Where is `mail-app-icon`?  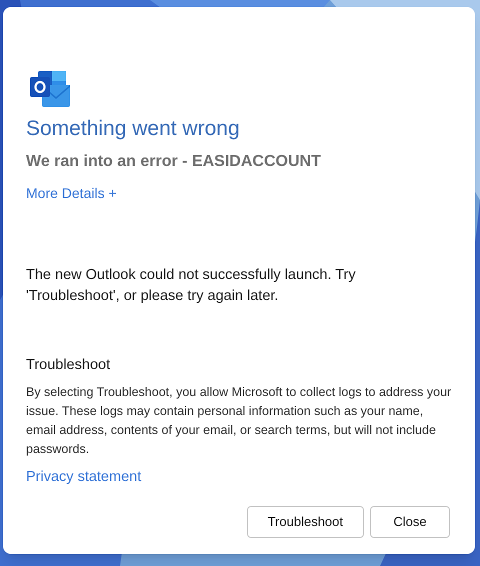 mail-app-icon is located at coordinates (50, 89).